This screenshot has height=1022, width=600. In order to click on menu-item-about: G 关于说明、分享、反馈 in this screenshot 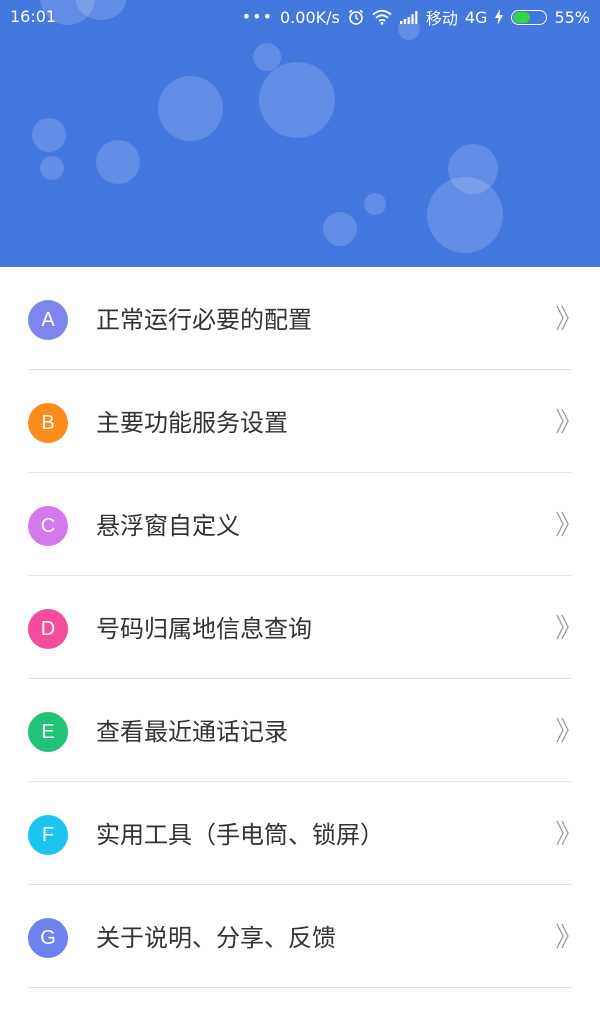, I will do `click(300, 936)`.